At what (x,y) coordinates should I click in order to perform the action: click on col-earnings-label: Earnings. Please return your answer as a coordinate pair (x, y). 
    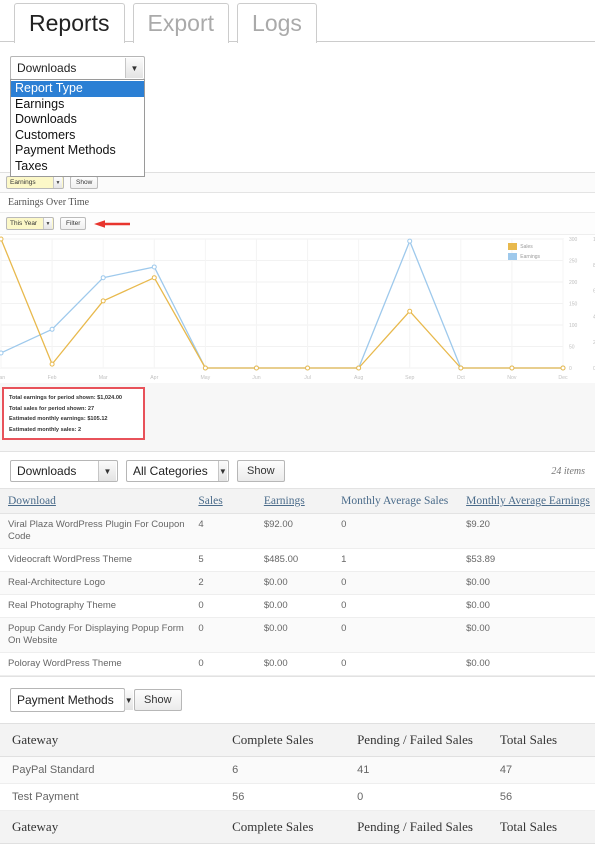
    Looking at the image, I should click on (284, 501).